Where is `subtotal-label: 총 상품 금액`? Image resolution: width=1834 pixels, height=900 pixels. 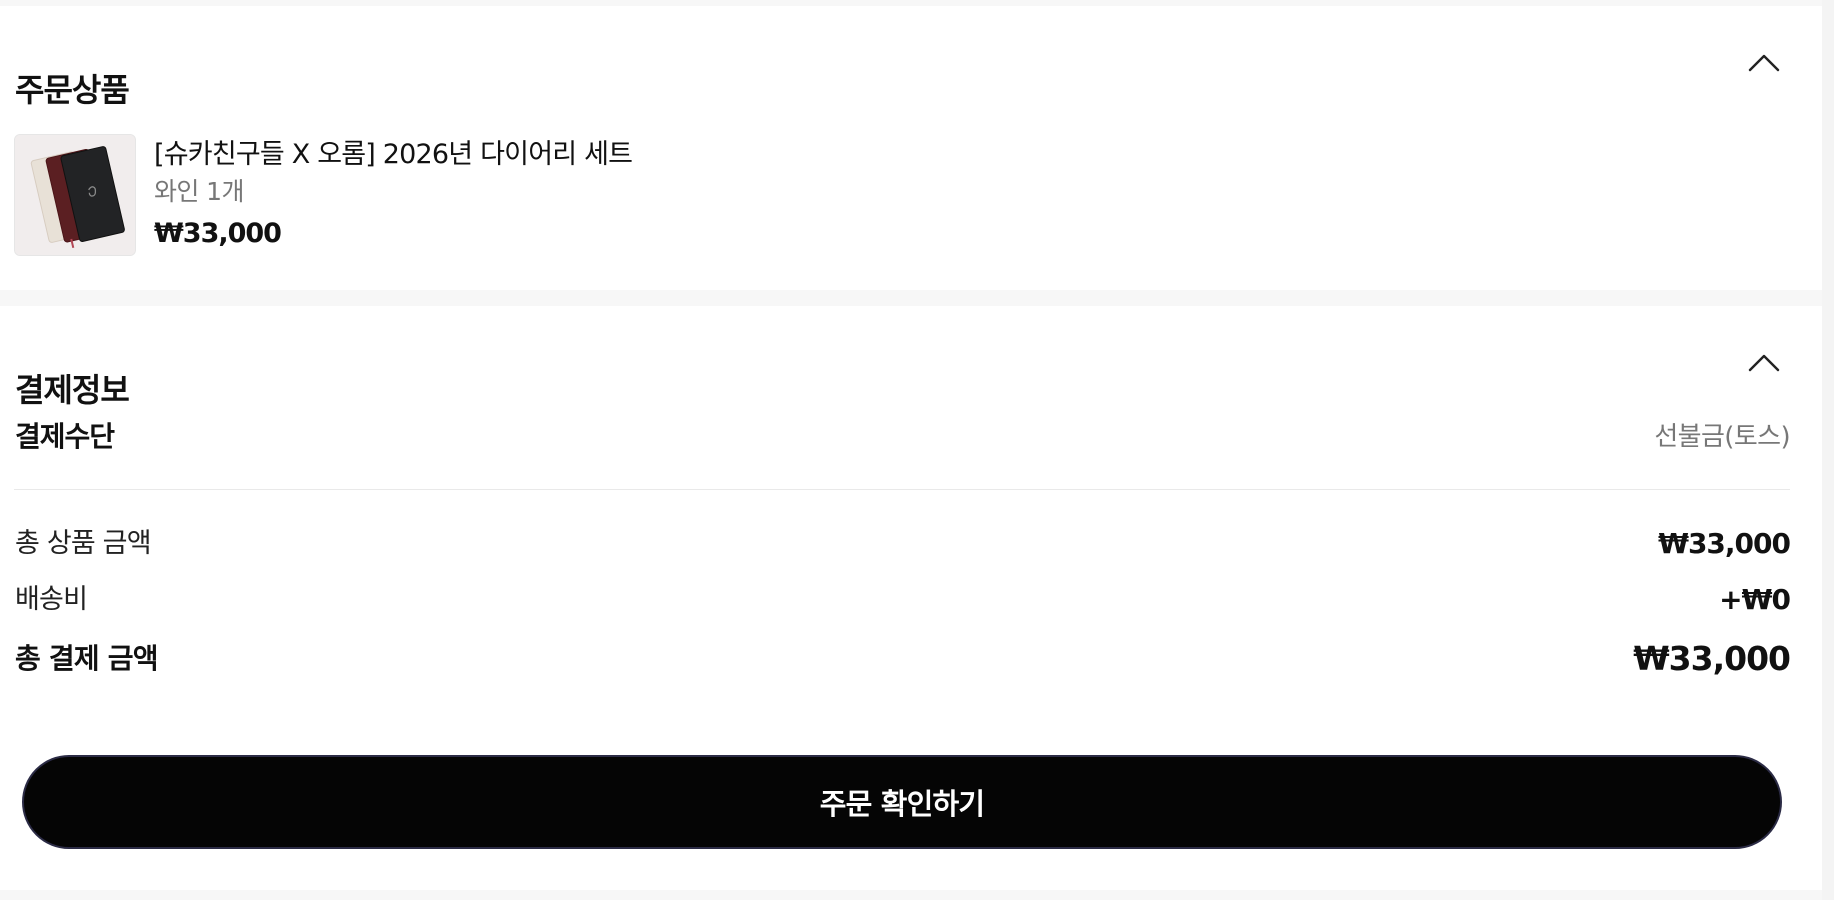
subtotal-label: 총 상품 금액 is located at coordinates (83, 543).